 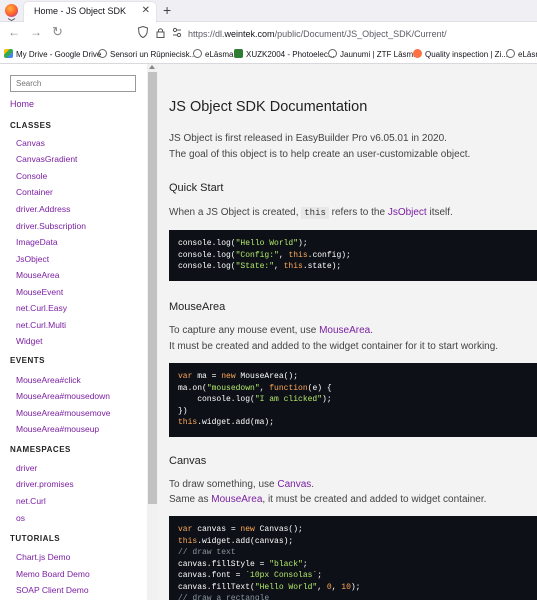 What do you see at coordinates (36, 32) in the screenshot?
I see `forward-arrow-icon: →` at bounding box center [36, 32].